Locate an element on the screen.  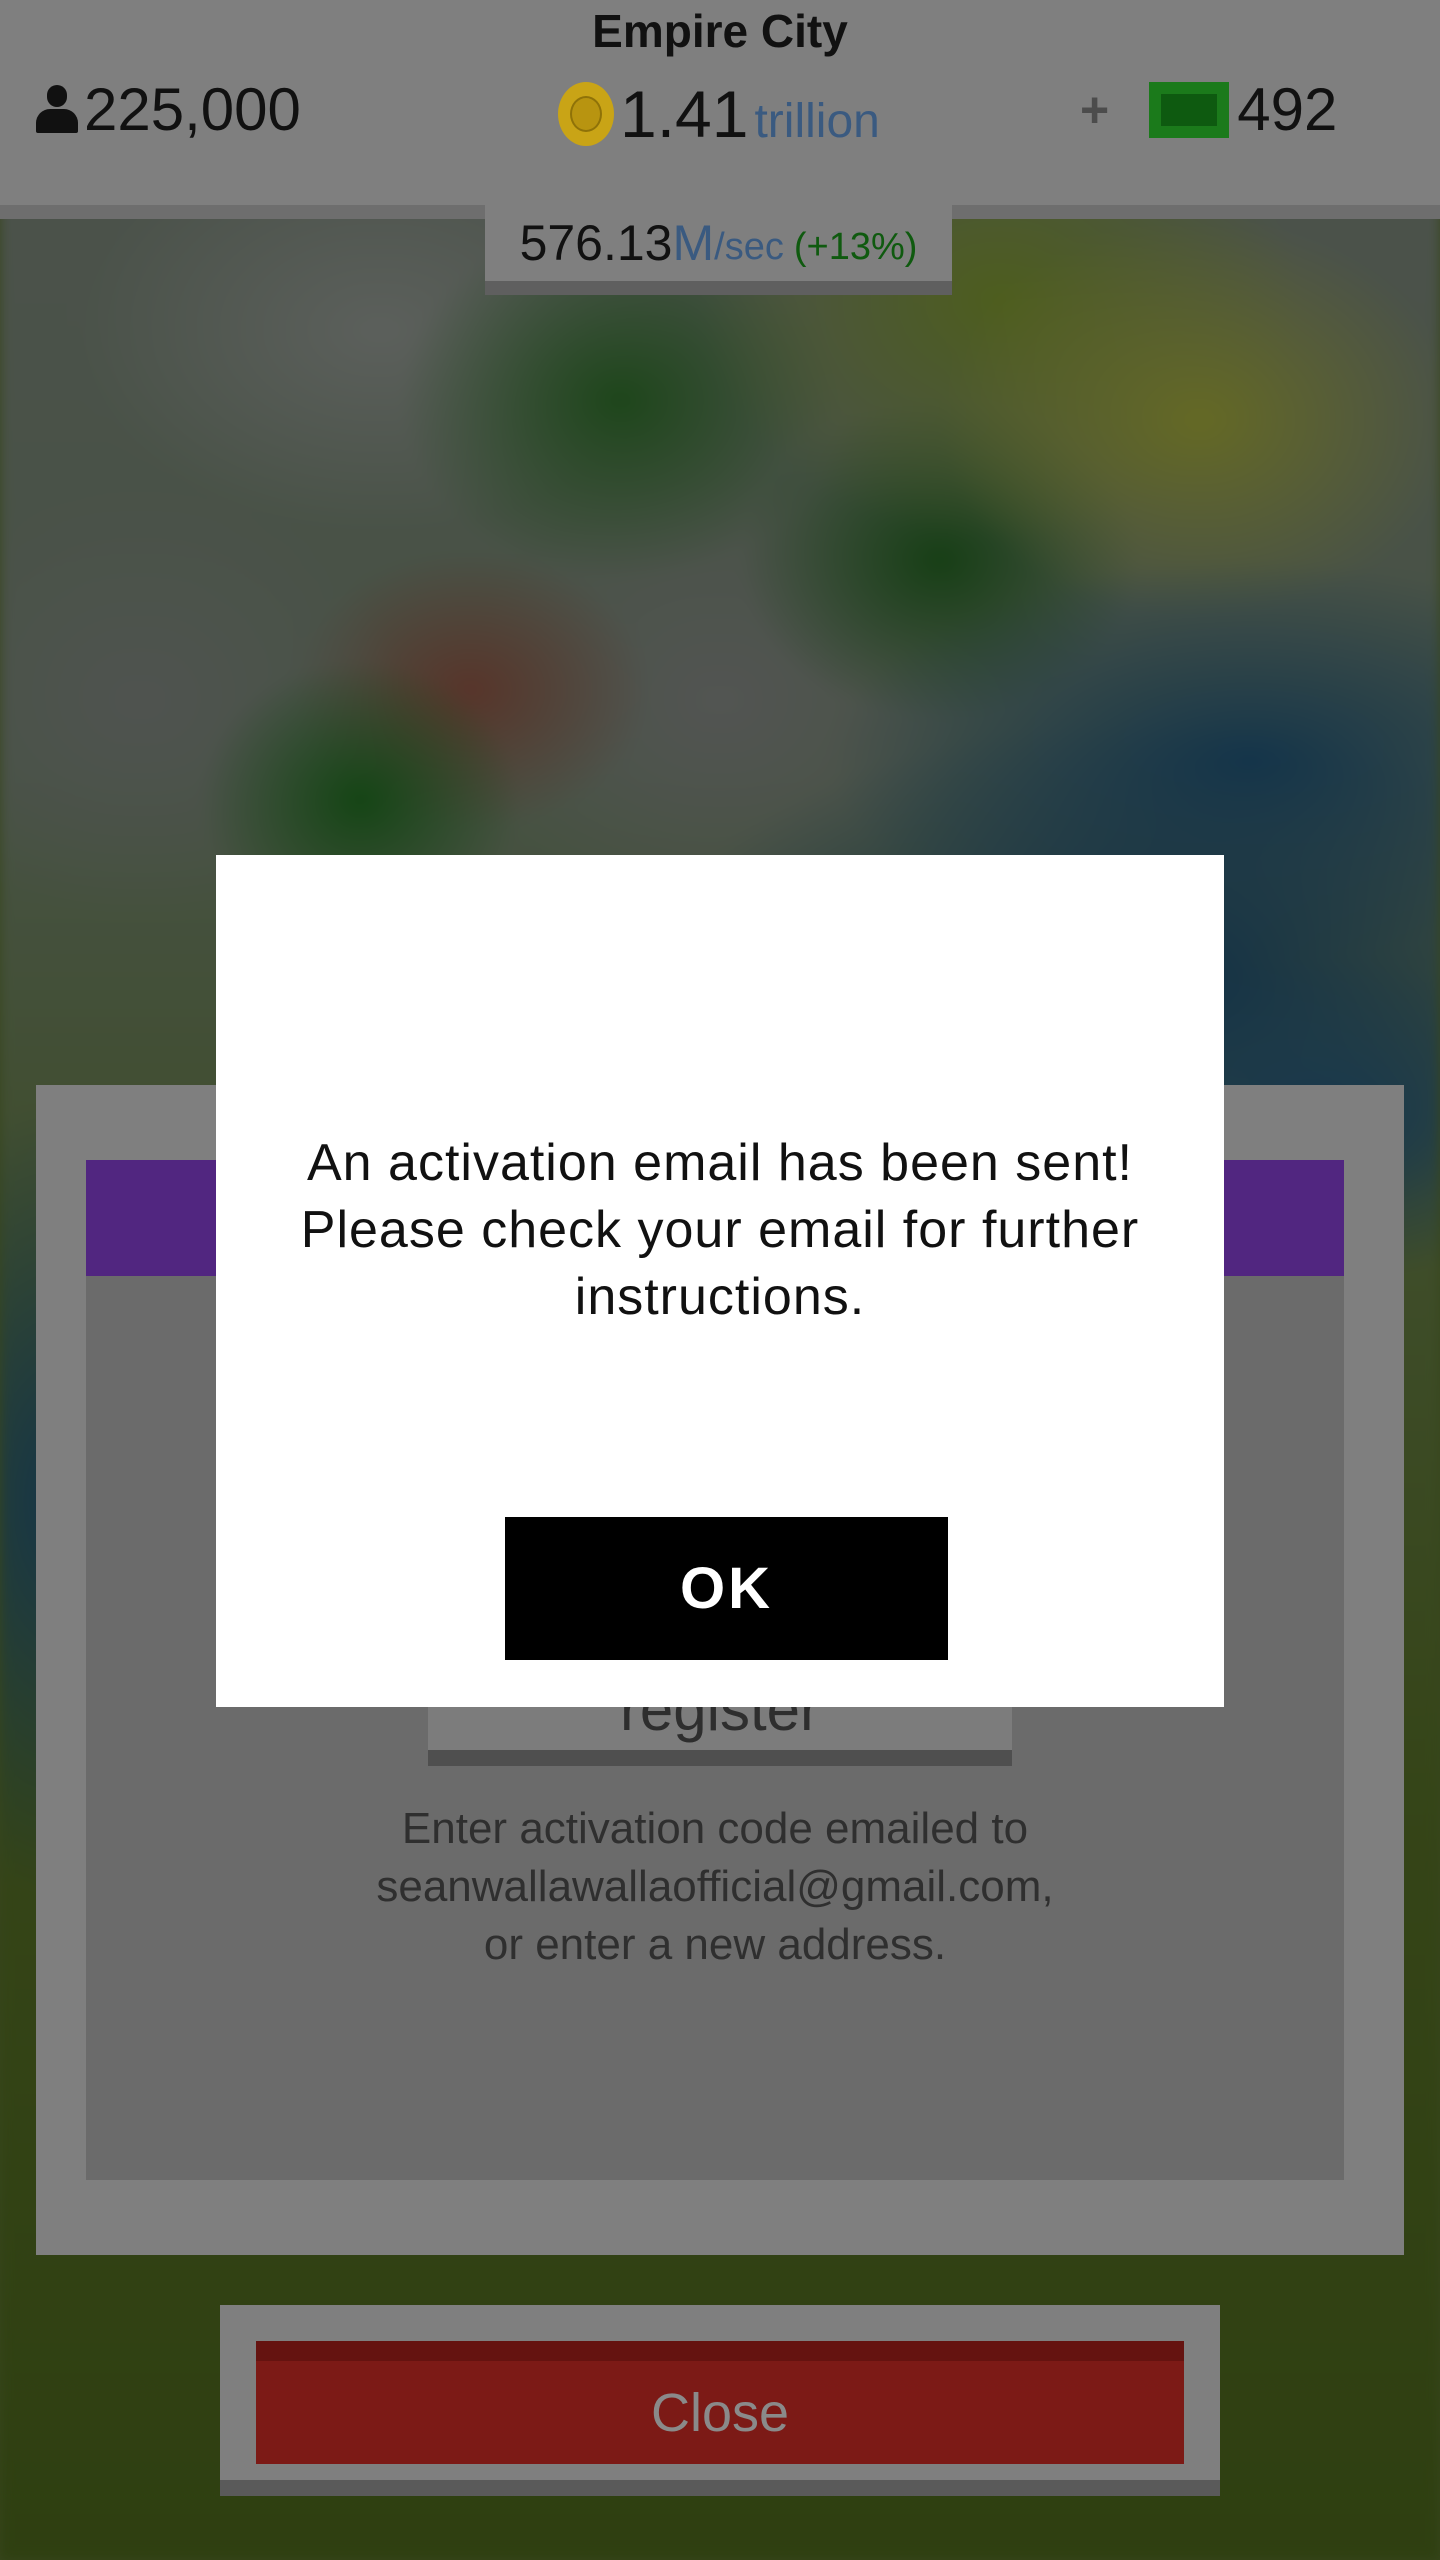
plus-icon: + is located at coordinates (1094, 110).